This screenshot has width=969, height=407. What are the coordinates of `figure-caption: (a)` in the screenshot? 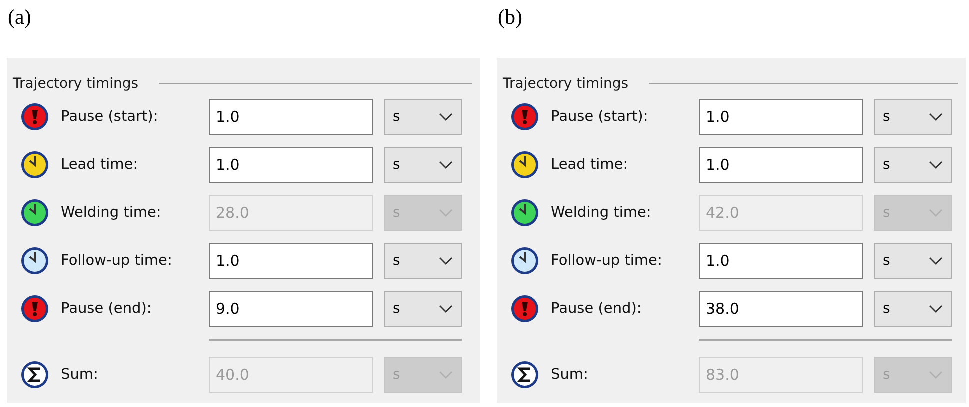 It's located at (20, 17).